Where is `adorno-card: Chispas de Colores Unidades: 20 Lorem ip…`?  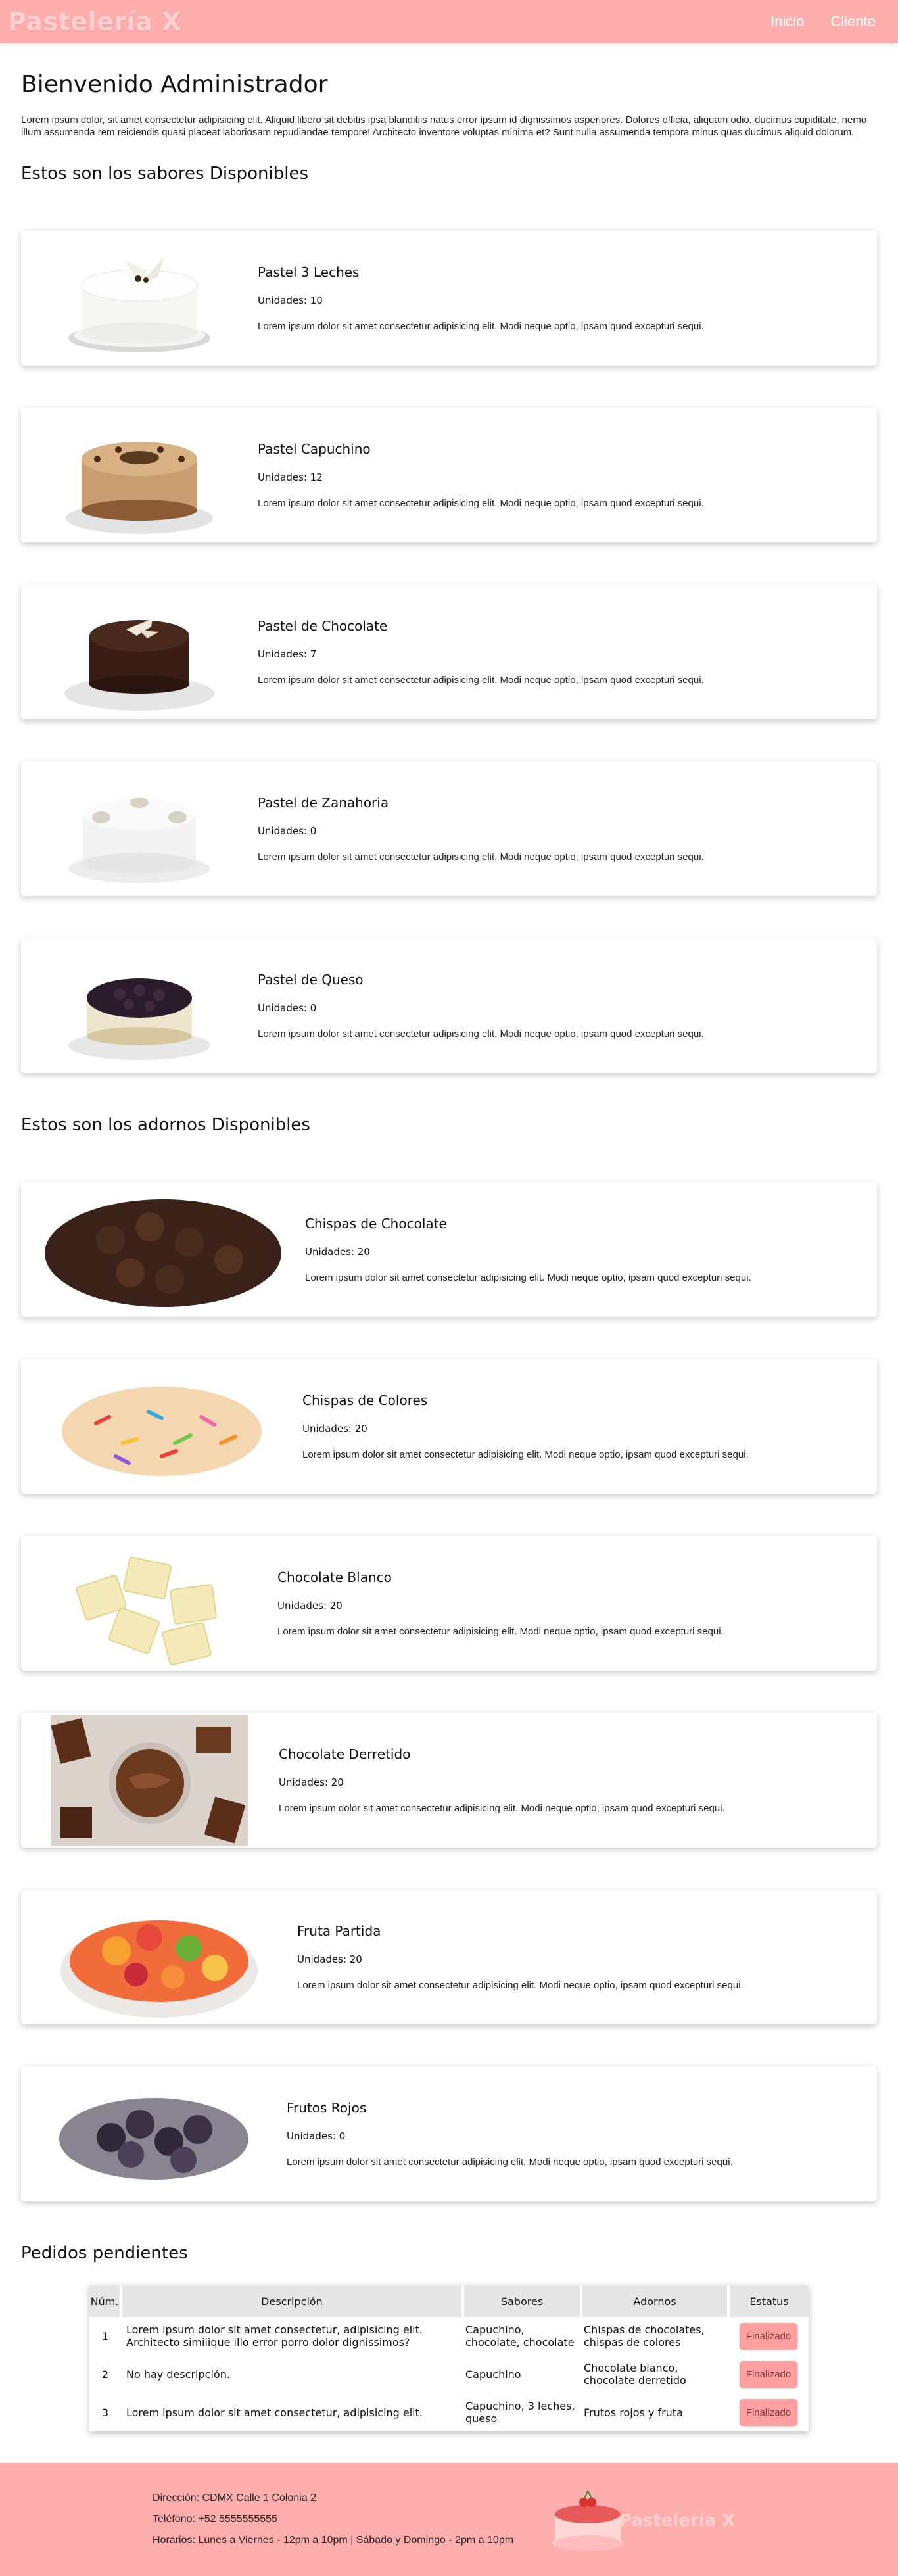
adorno-card: Chispas de Colores Unidades: 20 Lorem ip… is located at coordinates (449, 1427).